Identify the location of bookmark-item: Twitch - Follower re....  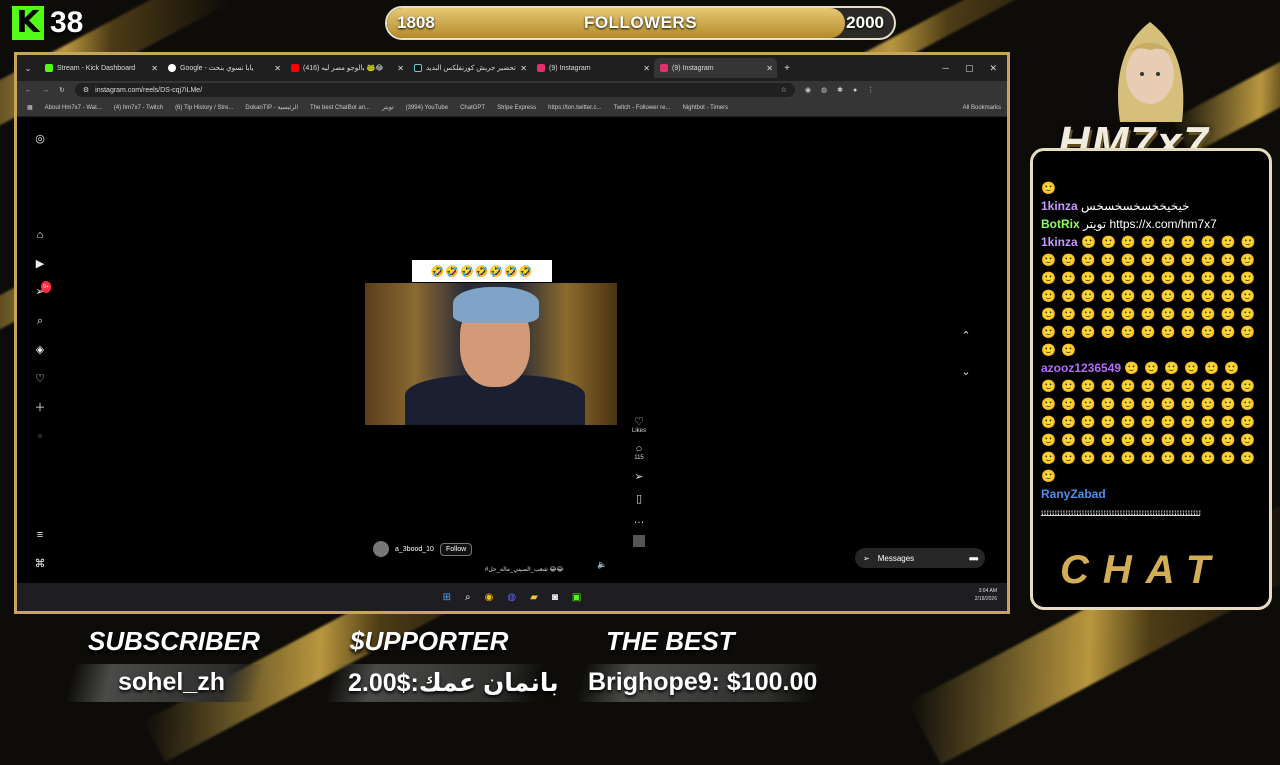
(641, 108).